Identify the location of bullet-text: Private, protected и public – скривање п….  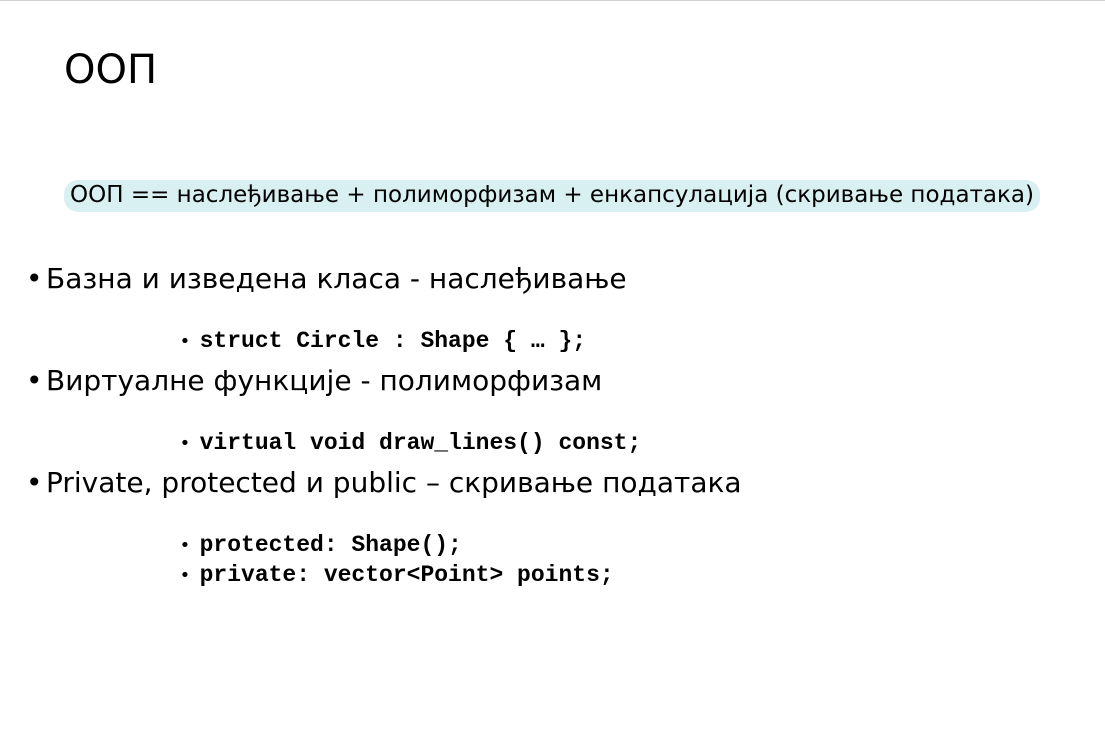
(394, 482).